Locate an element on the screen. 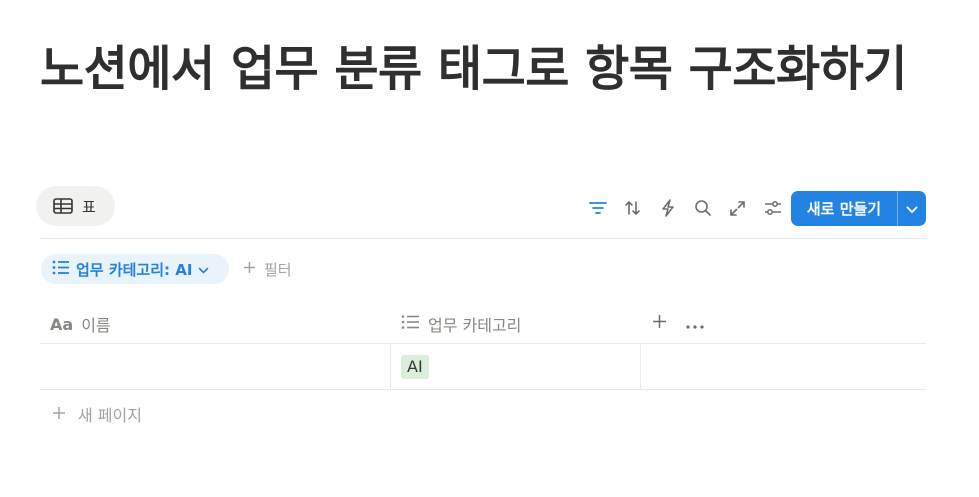  cell-category: AI is located at coordinates (515, 366).